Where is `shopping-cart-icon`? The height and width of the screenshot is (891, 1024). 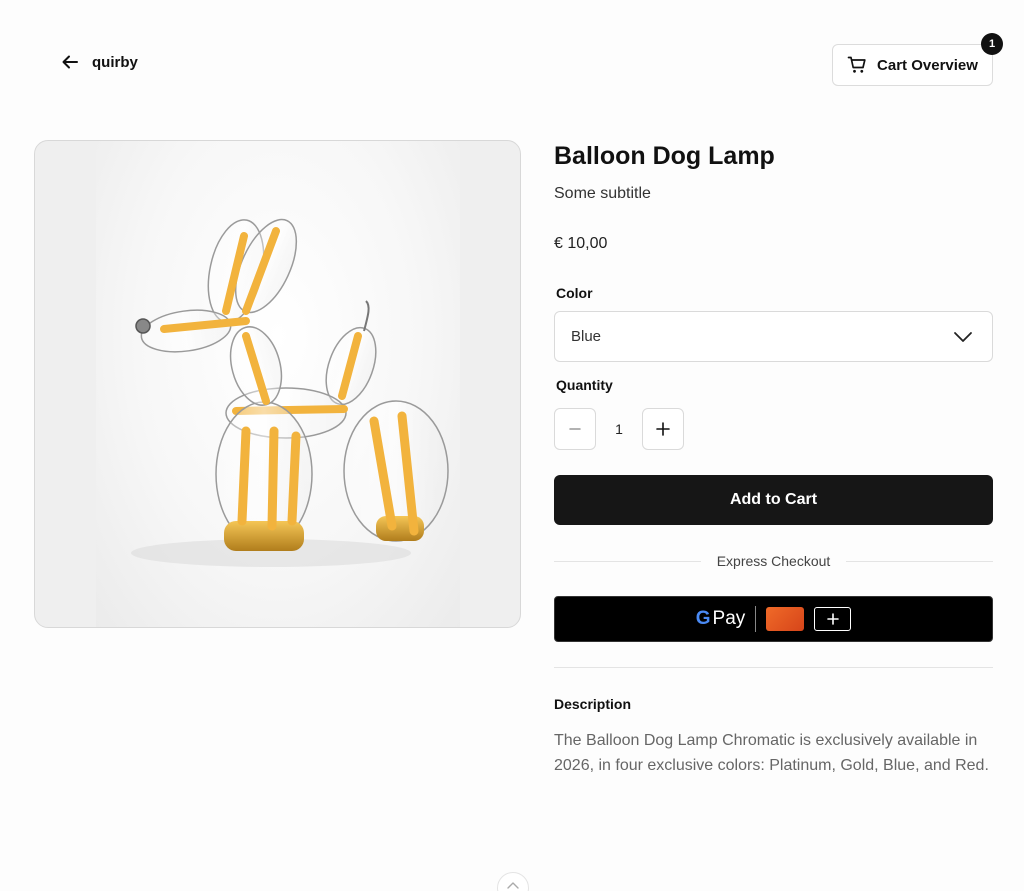
shopping-cart-icon is located at coordinates (856, 64).